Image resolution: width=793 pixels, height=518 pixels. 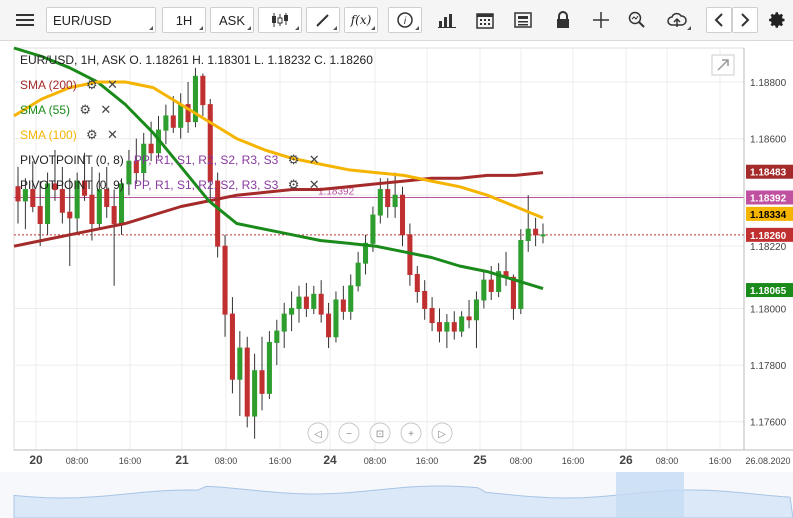 I want to click on price-type-selector: ASK, so click(x=232, y=20).